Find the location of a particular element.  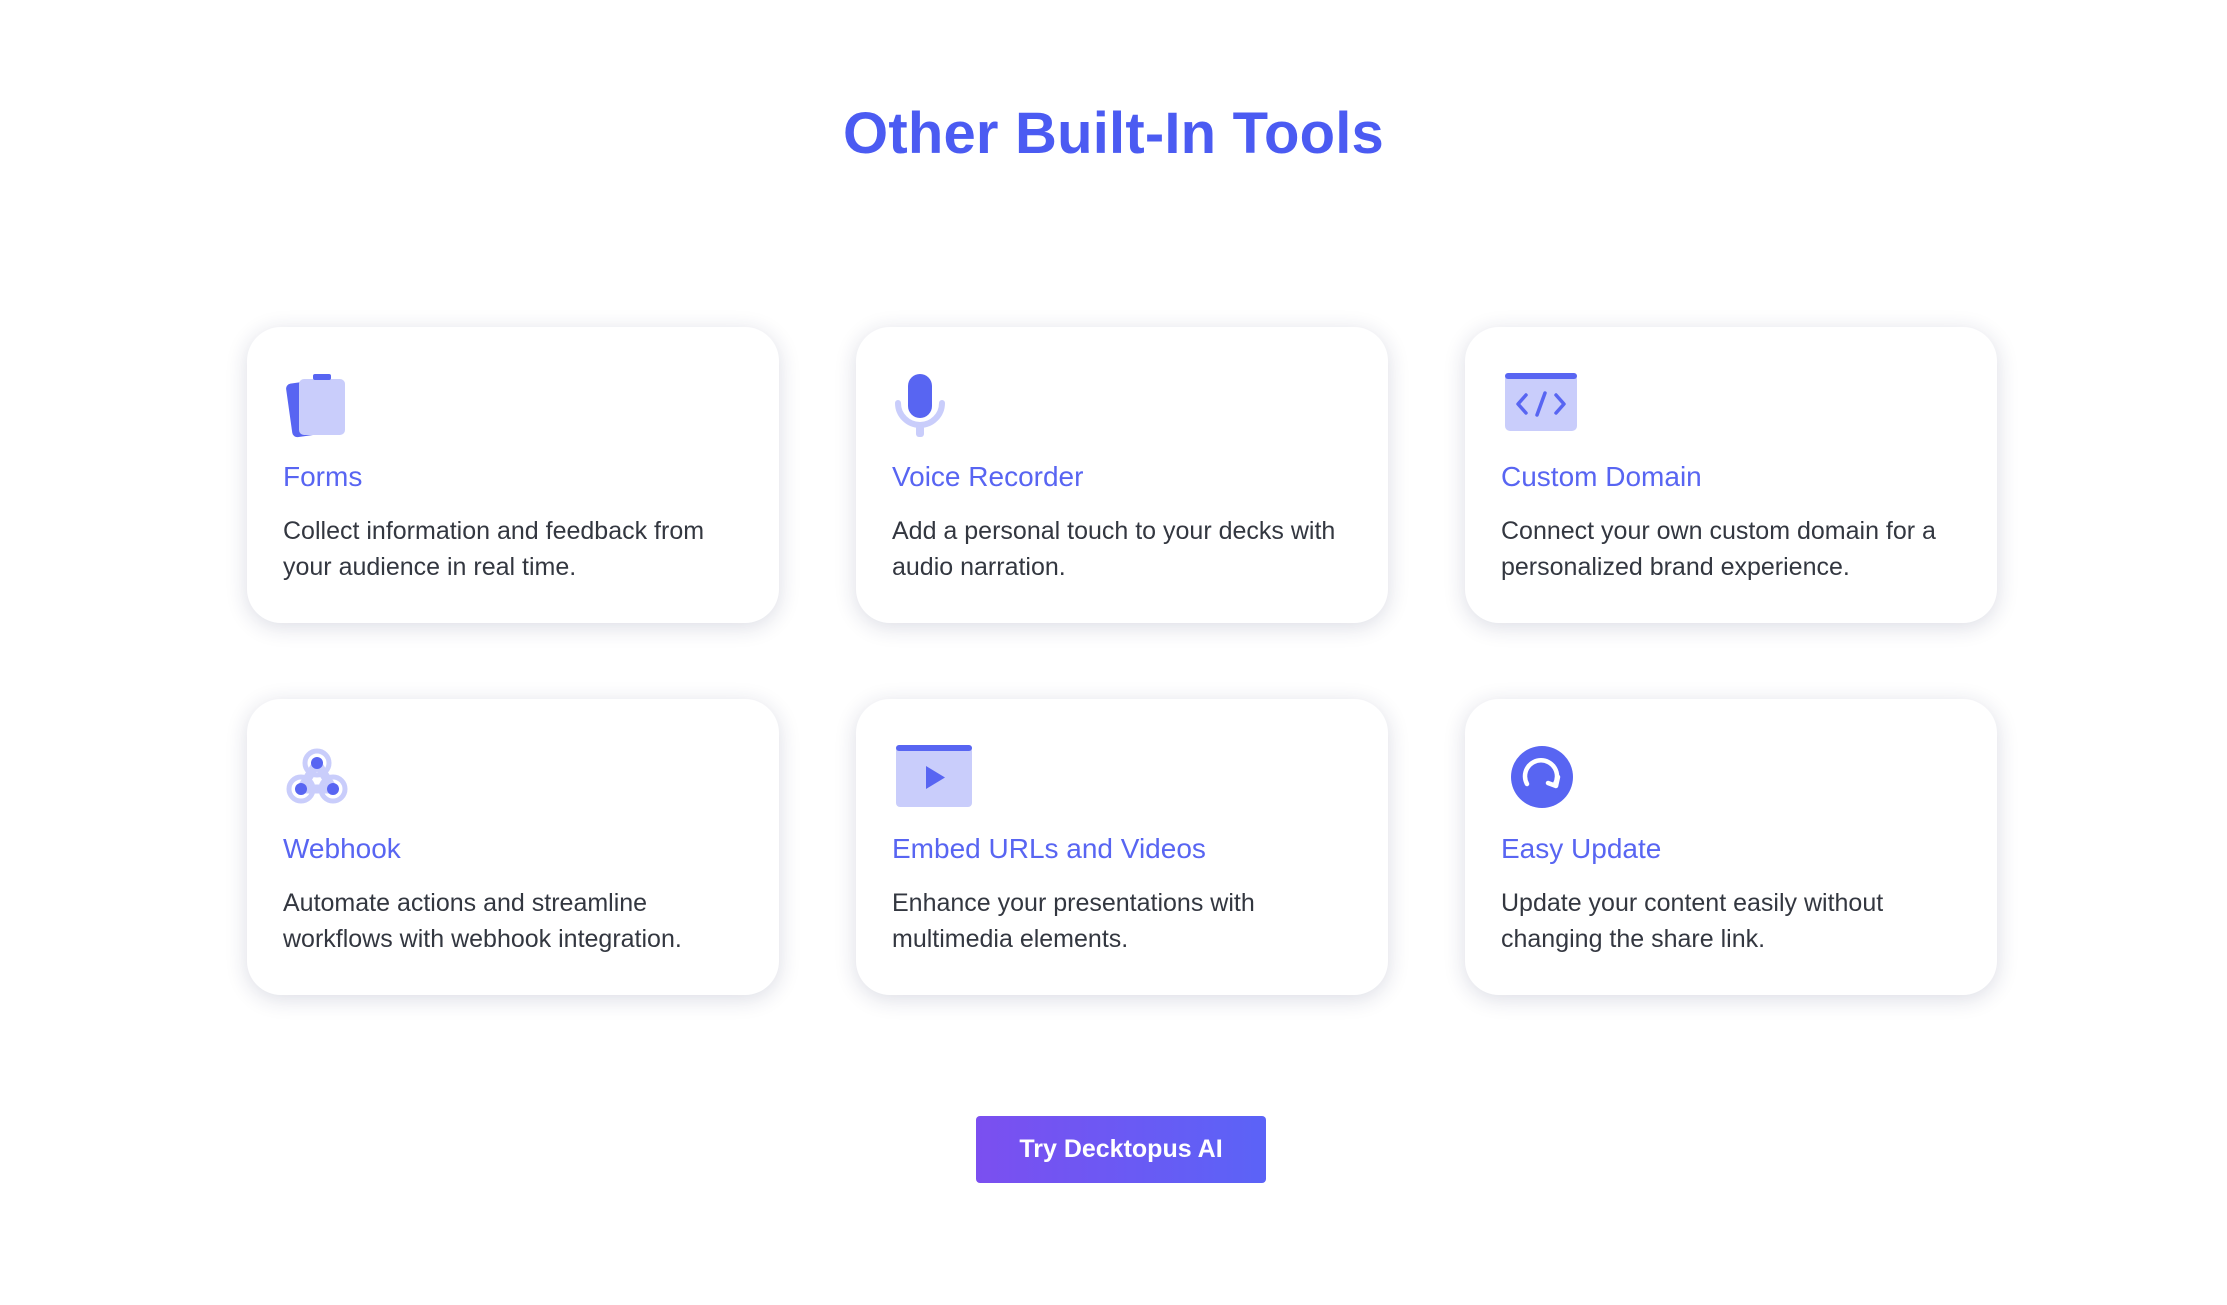

card-title: Forms is located at coordinates (323, 476).